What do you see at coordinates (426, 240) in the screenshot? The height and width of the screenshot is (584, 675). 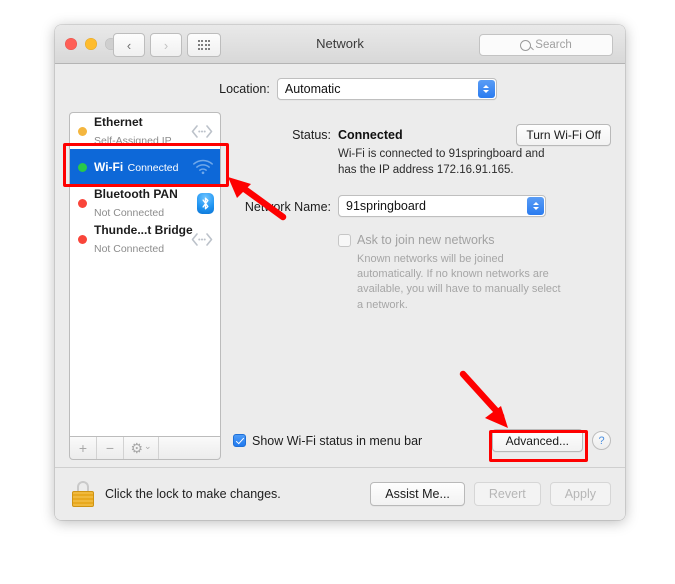 I see `ask-to-join-label: Ask to join new networks` at bounding box center [426, 240].